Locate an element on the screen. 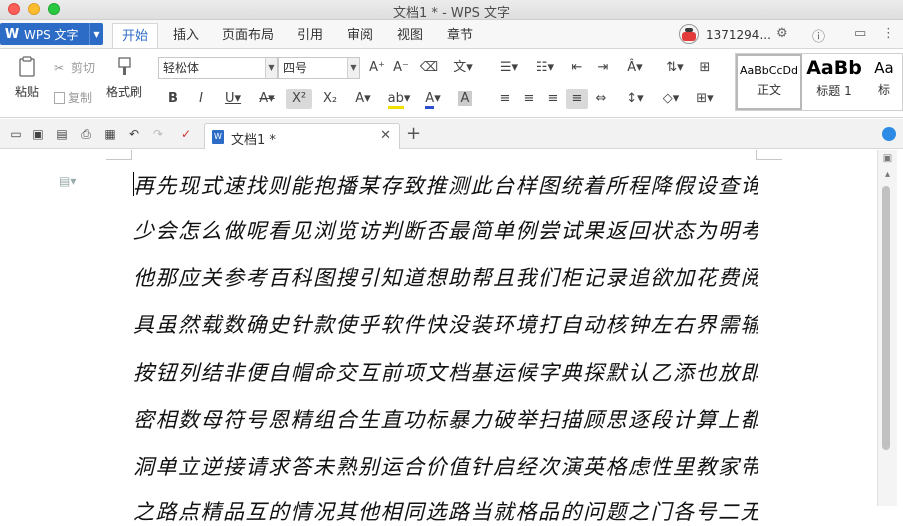 This screenshot has height=526, width=903. line-spacing-icon: ↕▾ is located at coordinates (635, 99).